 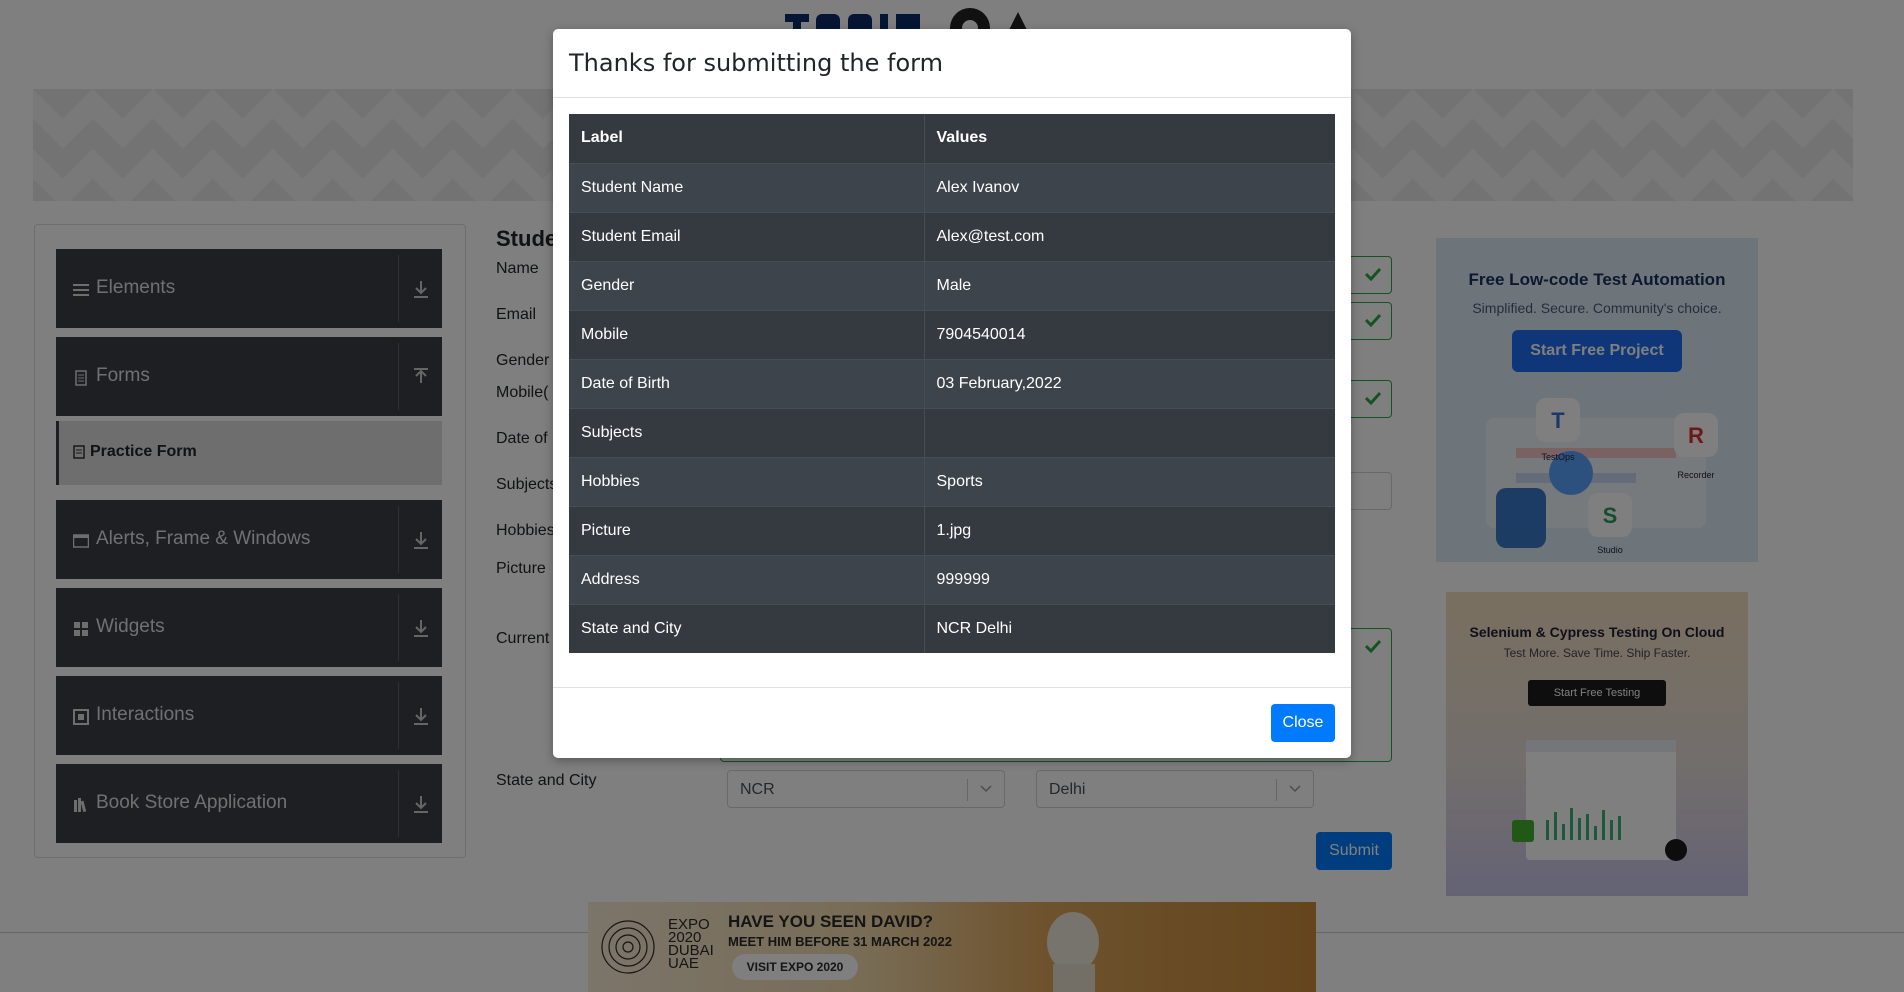 I want to click on table-header-row: Label Values, so click(x=952, y=139).